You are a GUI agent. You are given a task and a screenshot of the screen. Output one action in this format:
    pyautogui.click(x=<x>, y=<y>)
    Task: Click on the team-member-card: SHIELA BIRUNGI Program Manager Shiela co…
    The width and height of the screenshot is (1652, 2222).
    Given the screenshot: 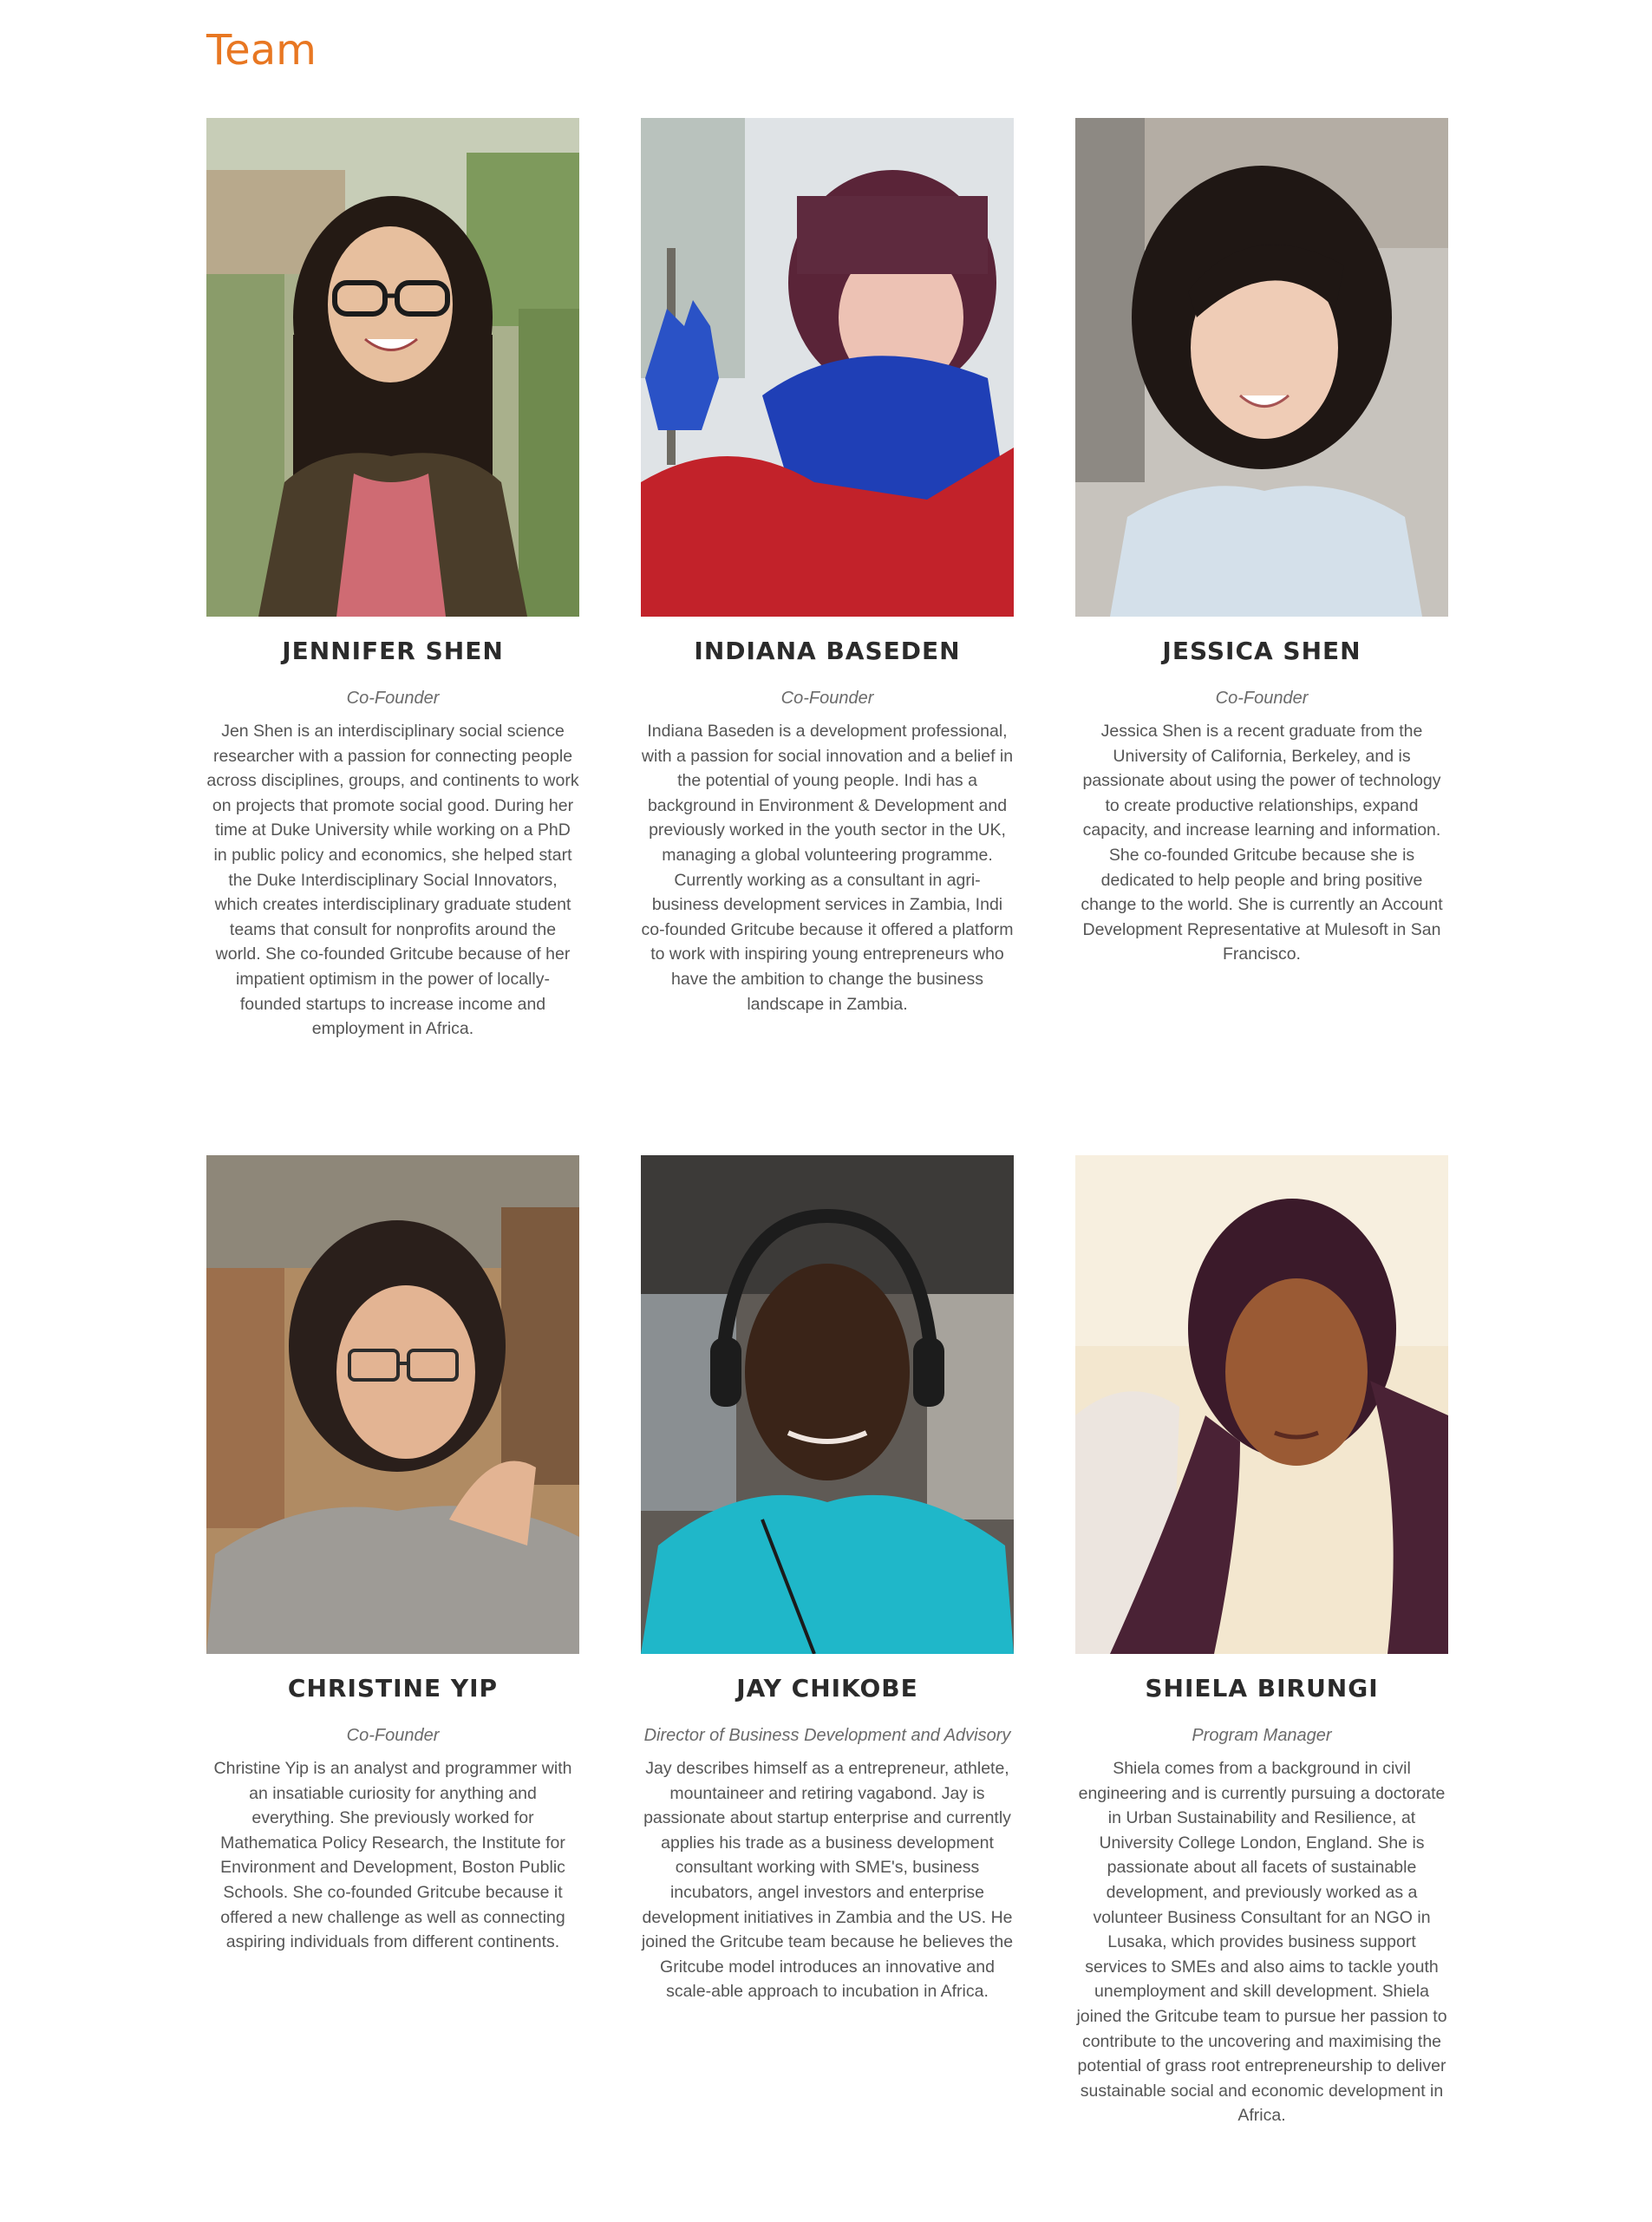 What is the action you would take?
    pyautogui.click(x=1262, y=1688)
    